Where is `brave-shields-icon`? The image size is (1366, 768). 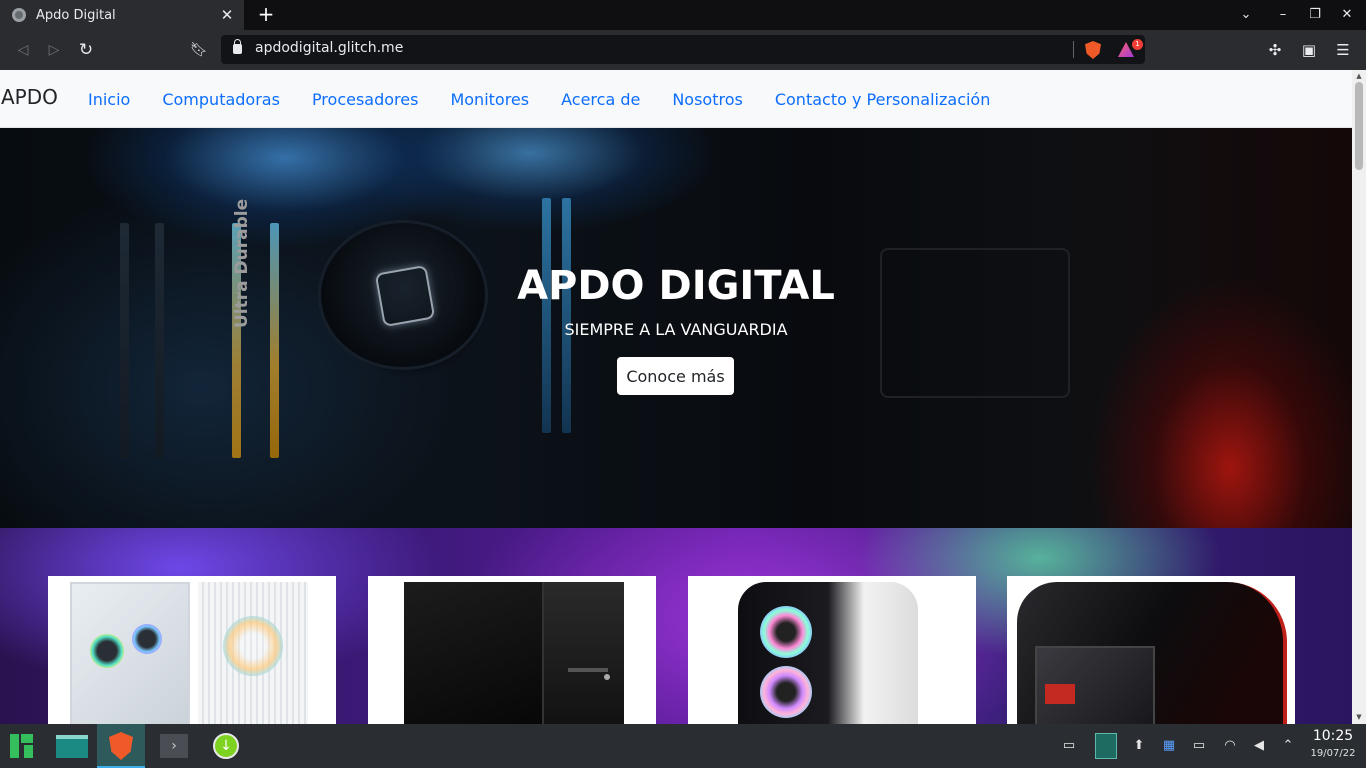 brave-shields-icon is located at coordinates (1093, 50).